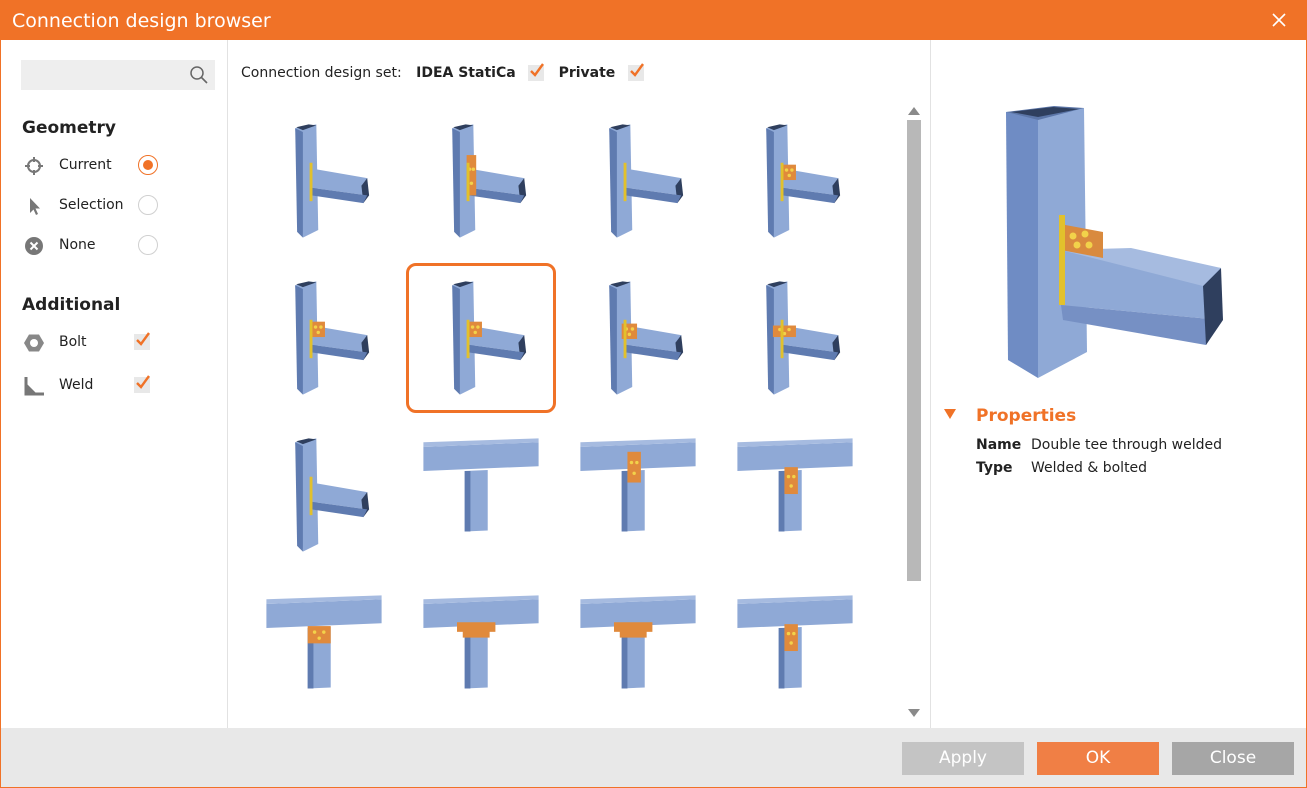 The image size is (1307, 788). What do you see at coordinates (914, 111) in the screenshot?
I see `scroll-up-icon` at bounding box center [914, 111].